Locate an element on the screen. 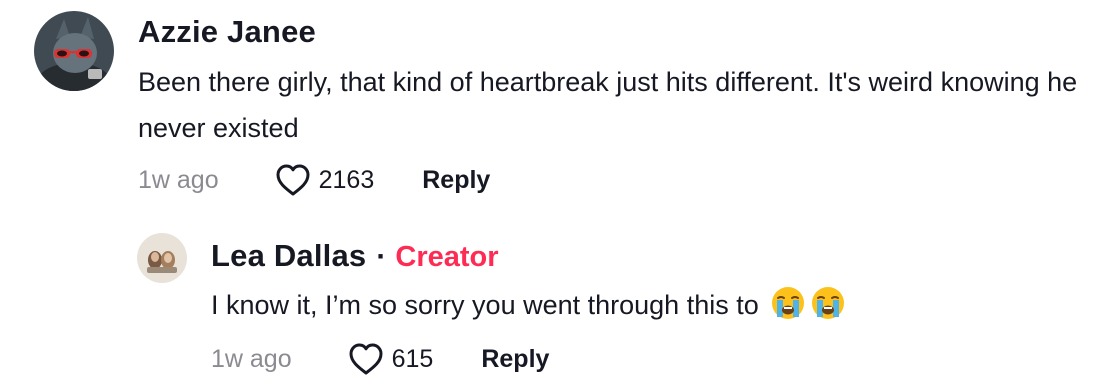  reply-header: Lea Dallas · Creator is located at coordinates (355, 256).